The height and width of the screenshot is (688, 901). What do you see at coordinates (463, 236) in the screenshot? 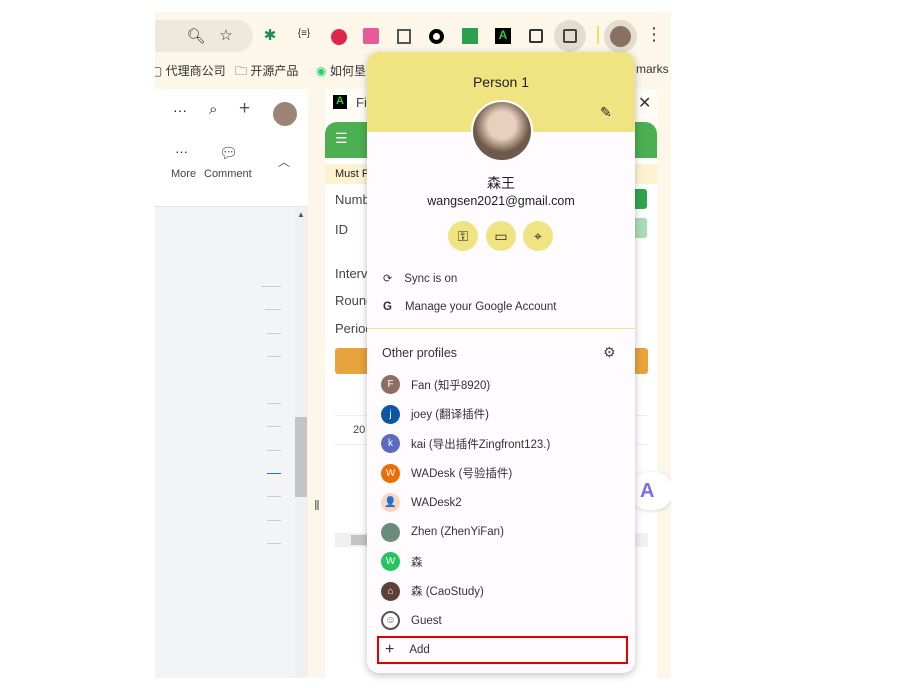
I see `passwords-key-icon: ⚿` at bounding box center [463, 236].